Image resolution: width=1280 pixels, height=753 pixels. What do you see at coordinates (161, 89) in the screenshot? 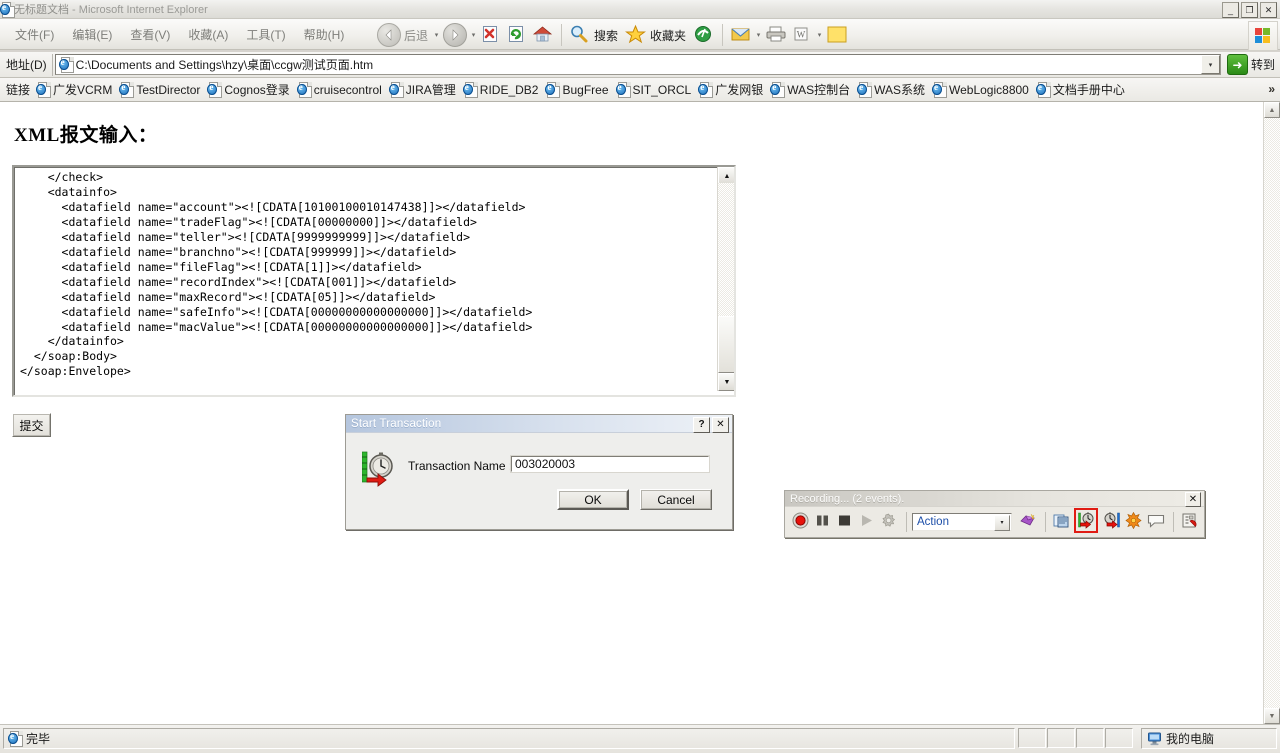
I see `link-item: TestDirector` at bounding box center [161, 89].